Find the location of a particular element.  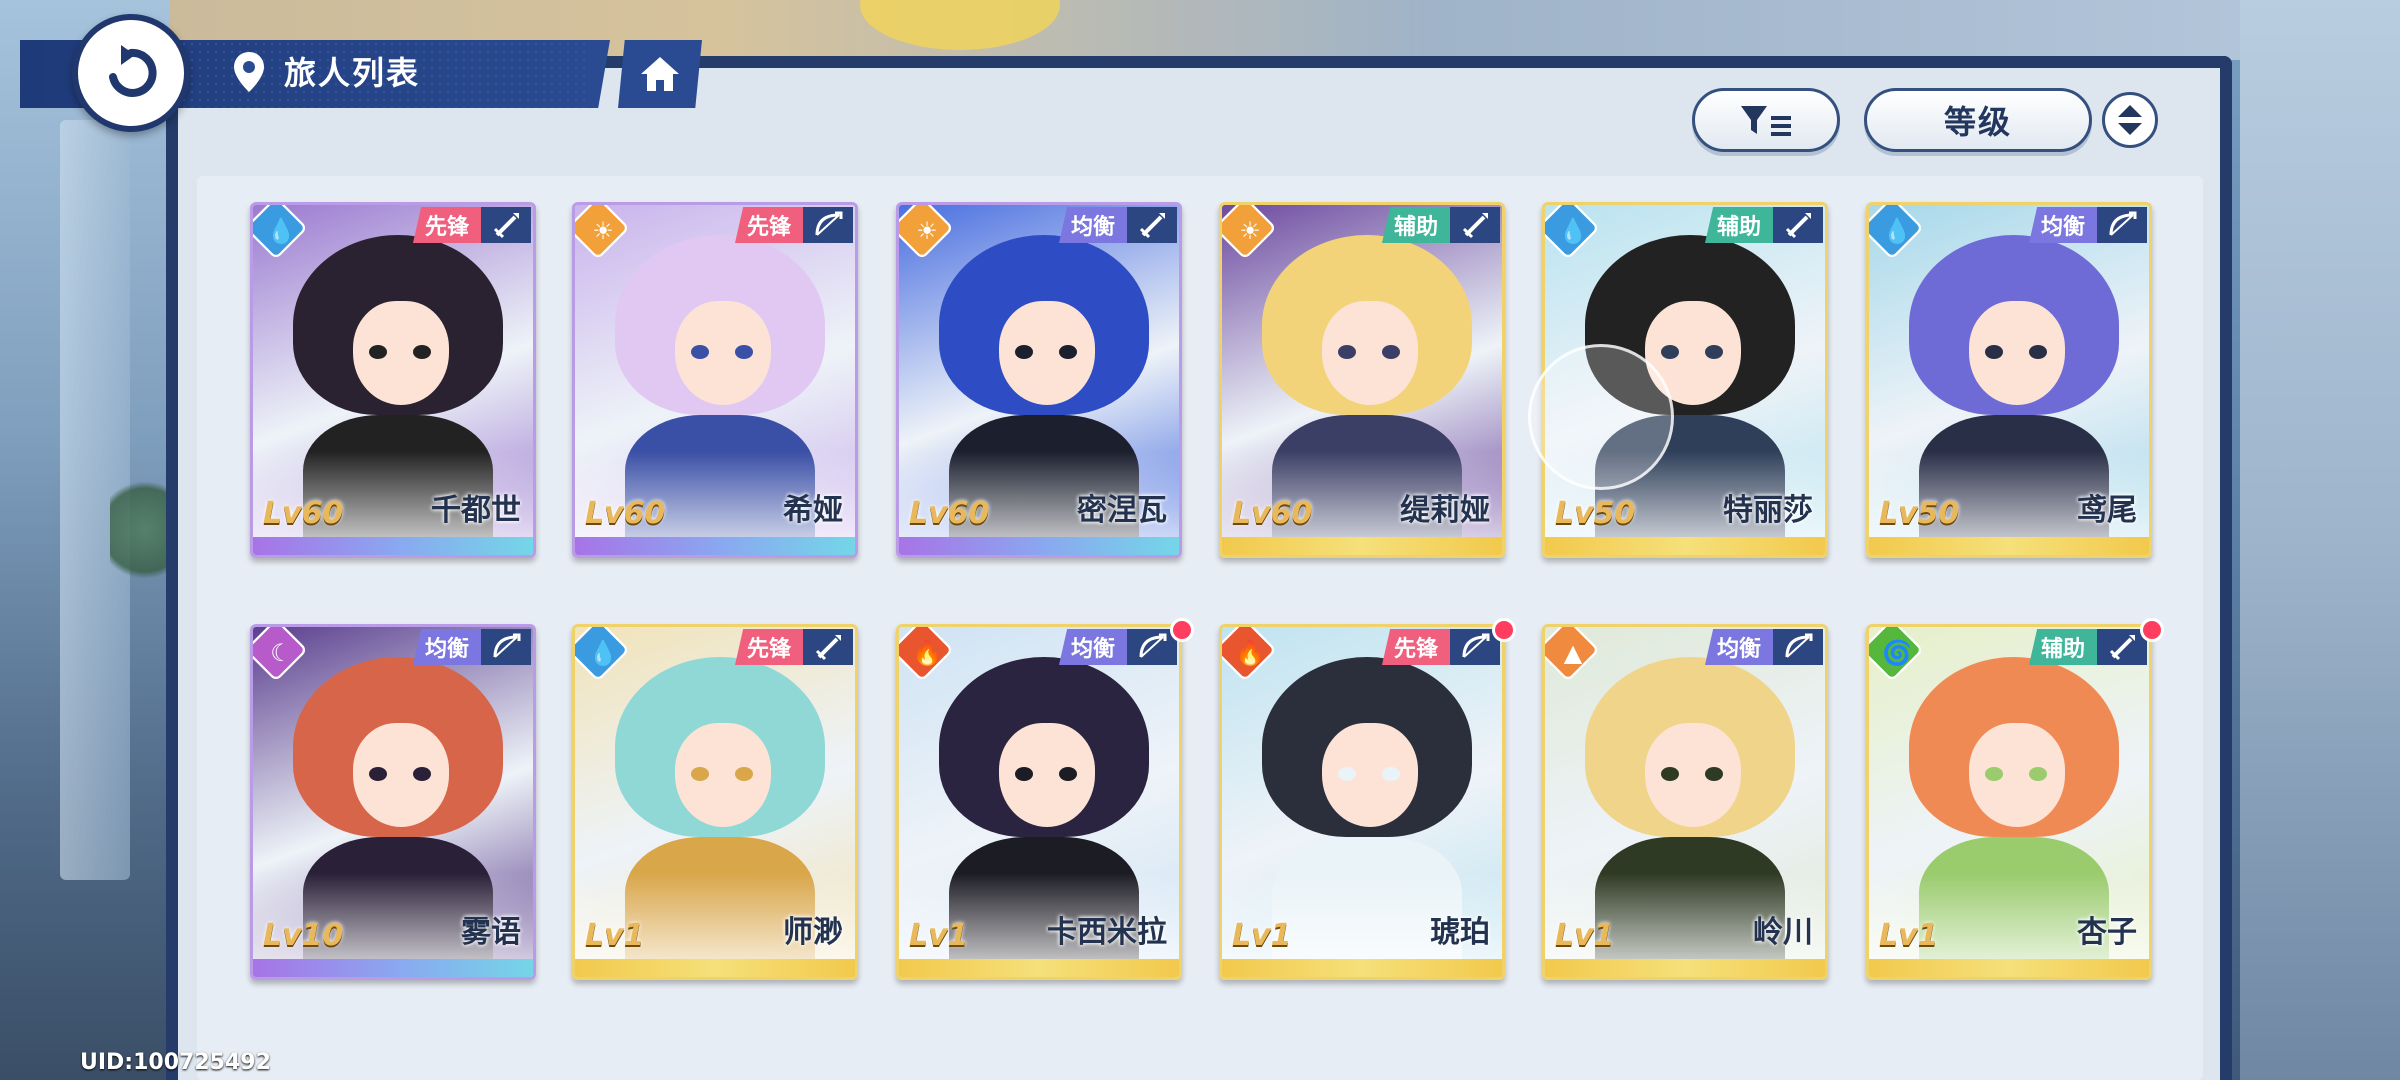

background-right-wall is located at coordinates (2320, 540).